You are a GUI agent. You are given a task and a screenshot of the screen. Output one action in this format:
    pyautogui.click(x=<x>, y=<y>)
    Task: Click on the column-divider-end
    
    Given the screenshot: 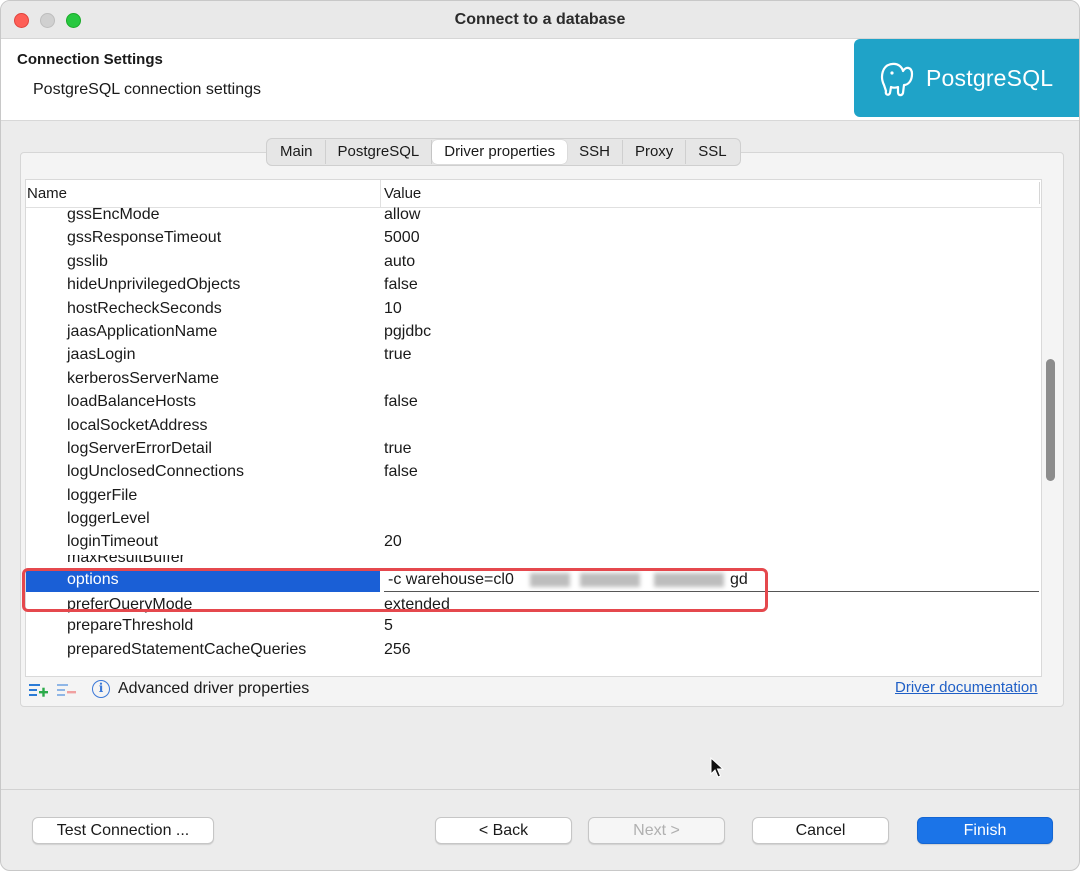 What is the action you would take?
    pyautogui.click(x=1039, y=193)
    